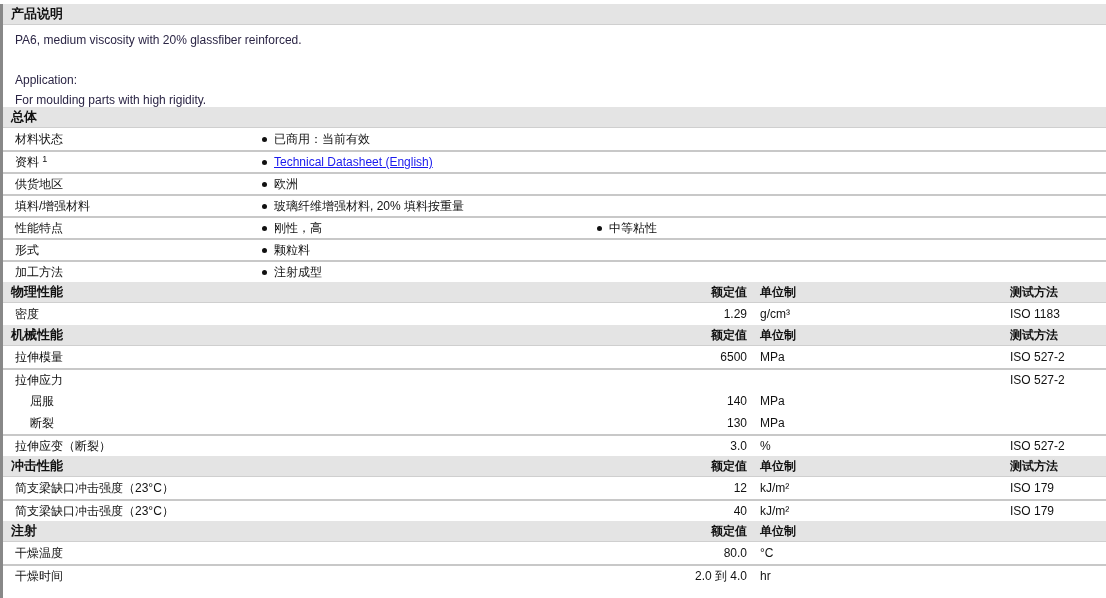 The height and width of the screenshot is (598, 1106). I want to click on property-label: 拉伸应力, so click(39, 380).